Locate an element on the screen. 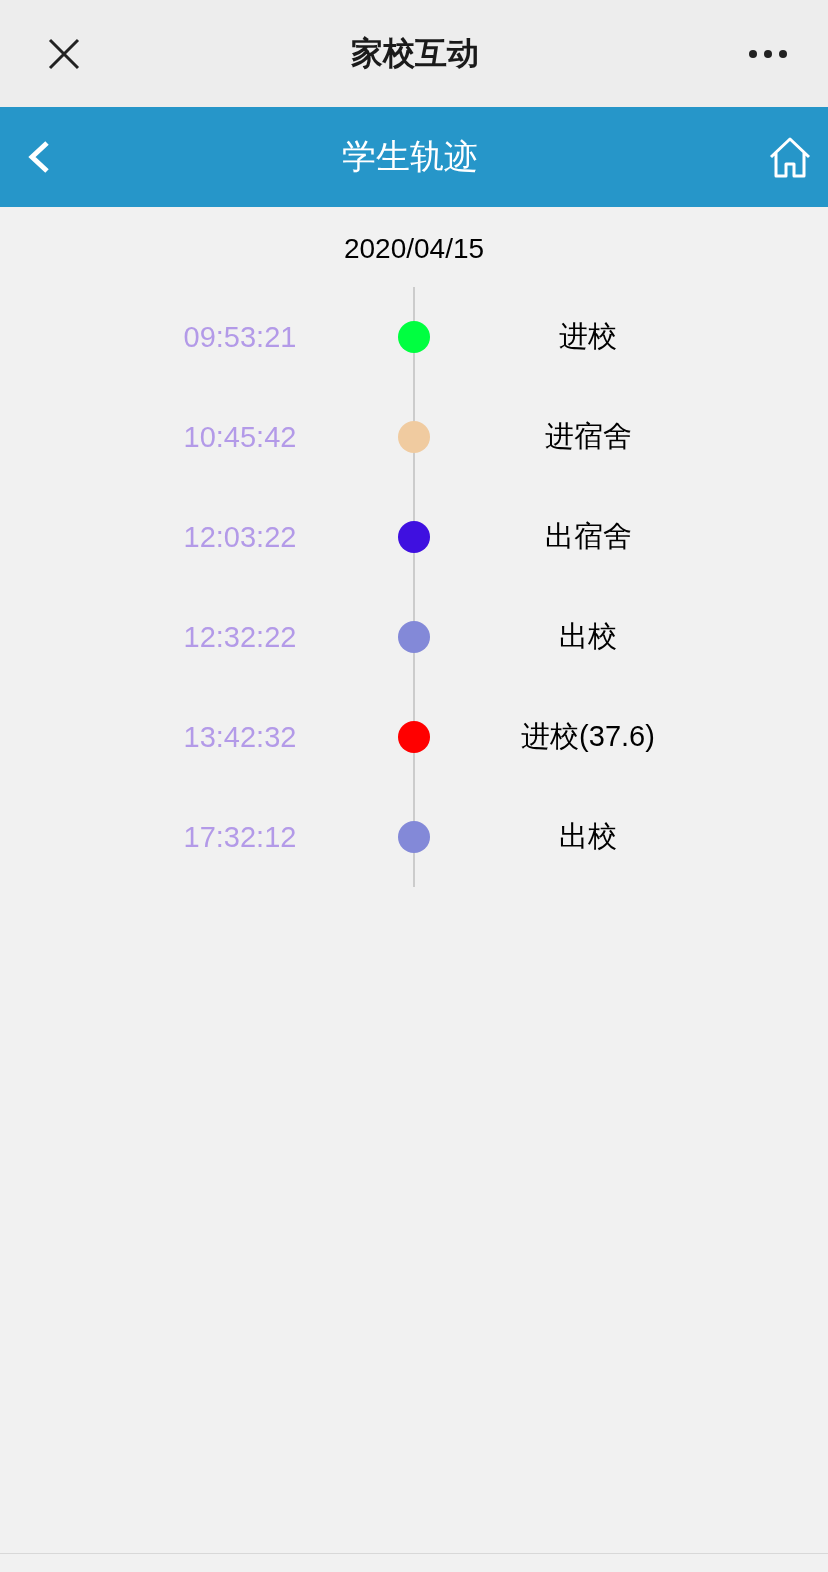 This screenshot has height=1572, width=828. event-time: 12:32:22 is located at coordinates (240, 637).